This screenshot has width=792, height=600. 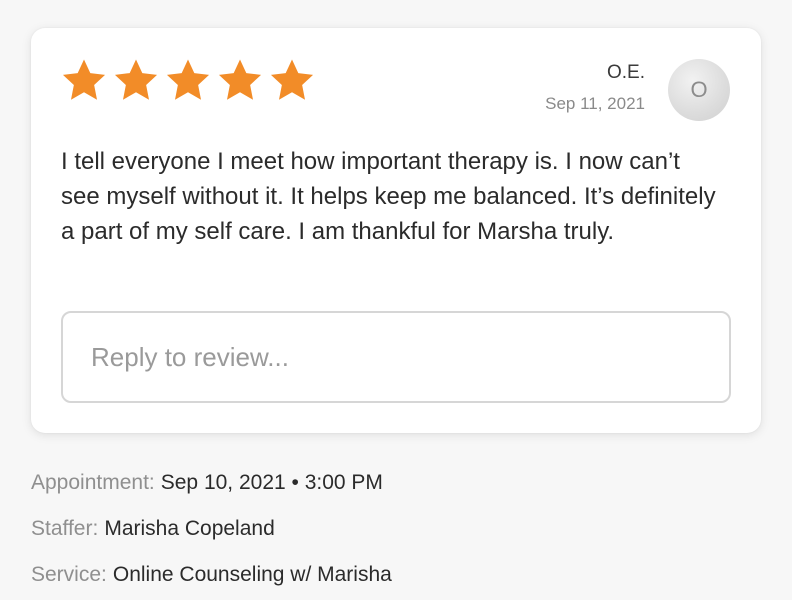 I want to click on service-row: Service: Online Counseling w/ Marisha, so click(x=211, y=575).